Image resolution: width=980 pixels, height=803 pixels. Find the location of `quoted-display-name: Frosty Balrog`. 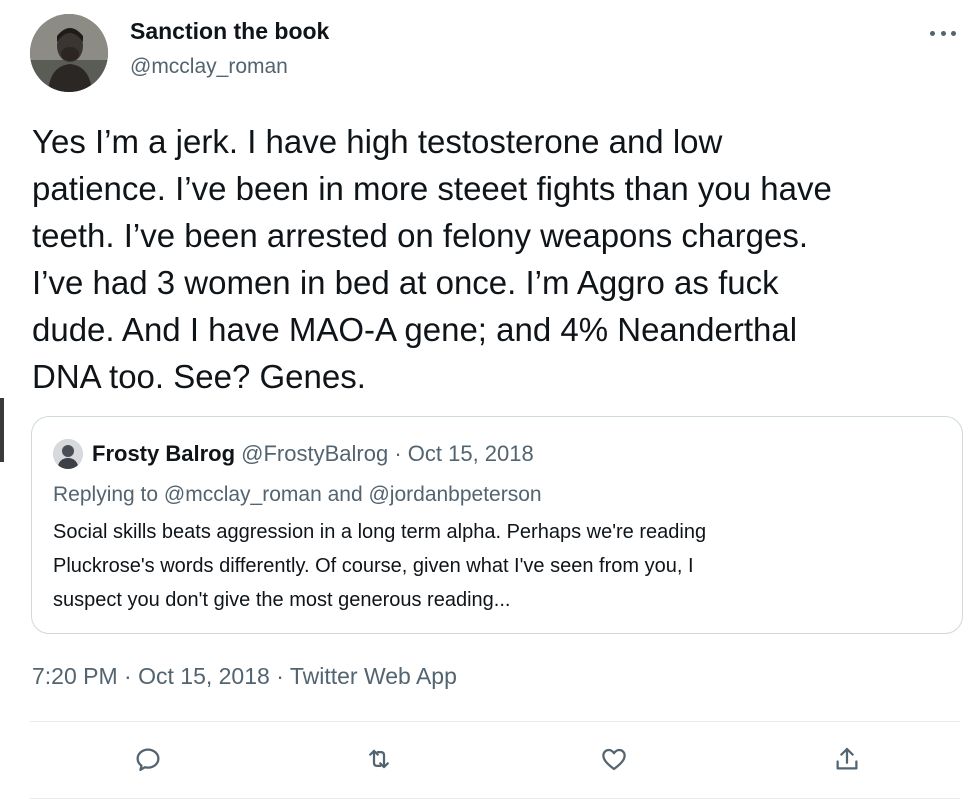

quoted-display-name: Frosty Balrog is located at coordinates (163, 453).